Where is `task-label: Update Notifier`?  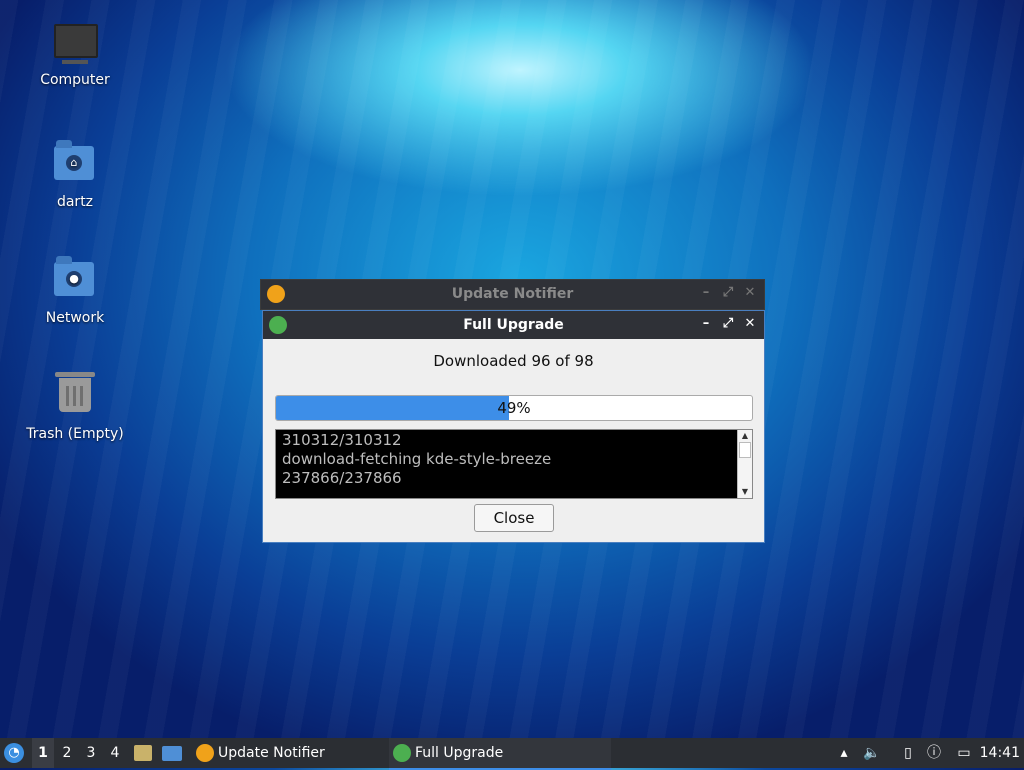 task-label: Update Notifier is located at coordinates (271, 753).